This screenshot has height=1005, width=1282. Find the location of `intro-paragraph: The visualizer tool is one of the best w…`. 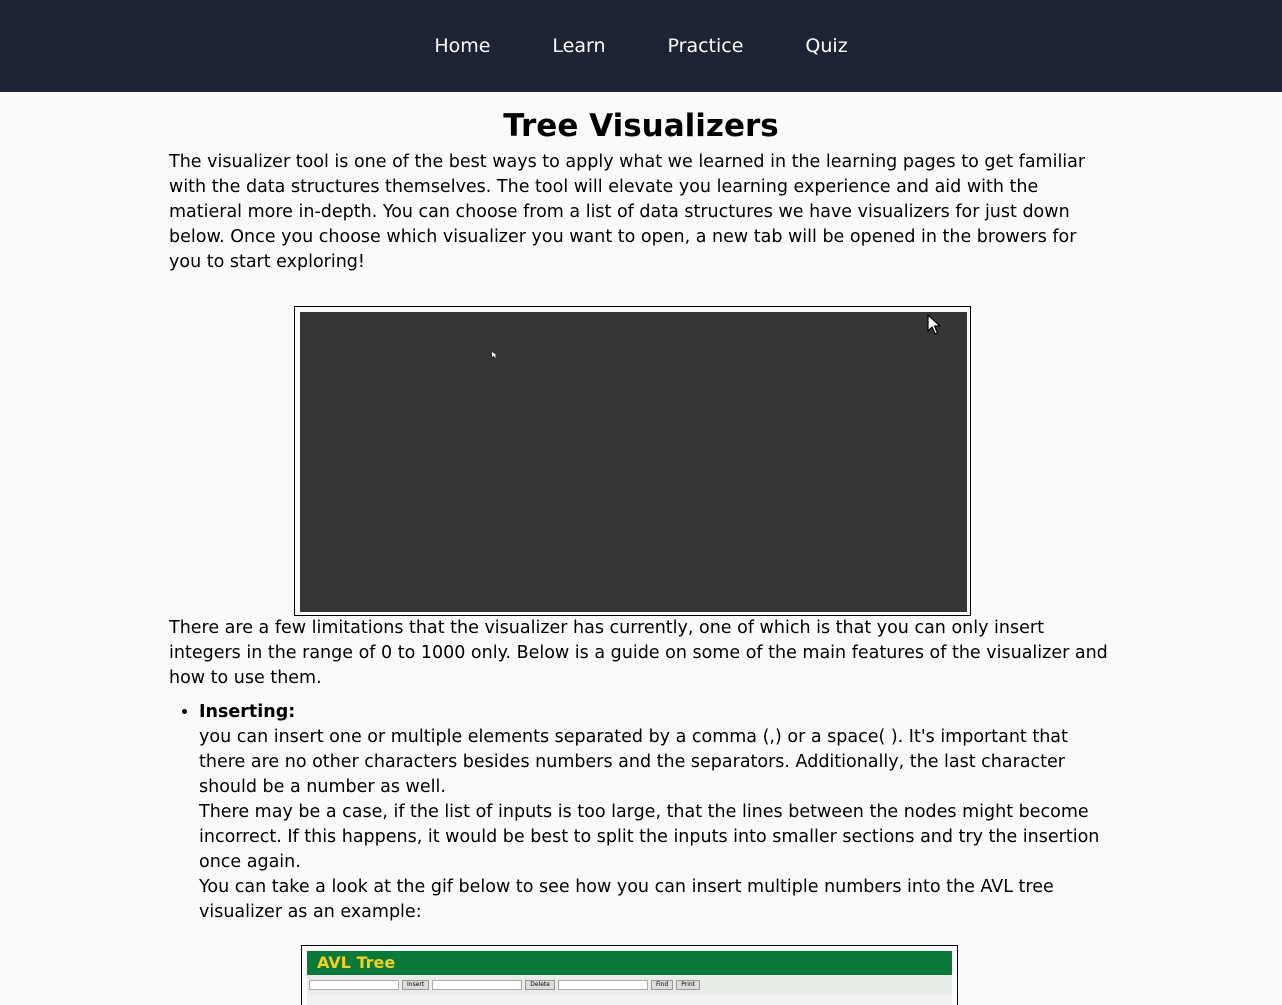

intro-paragraph: The visualizer tool is one of the best w… is located at coordinates (627, 212).